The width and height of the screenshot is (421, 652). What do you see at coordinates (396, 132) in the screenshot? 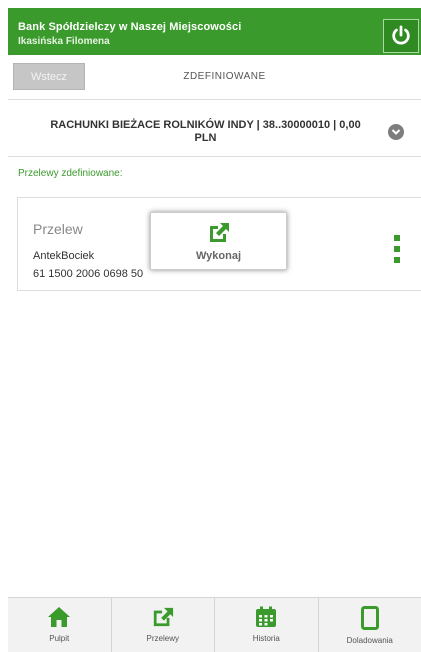
I see `chevron-down-icon` at bounding box center [396, 132].